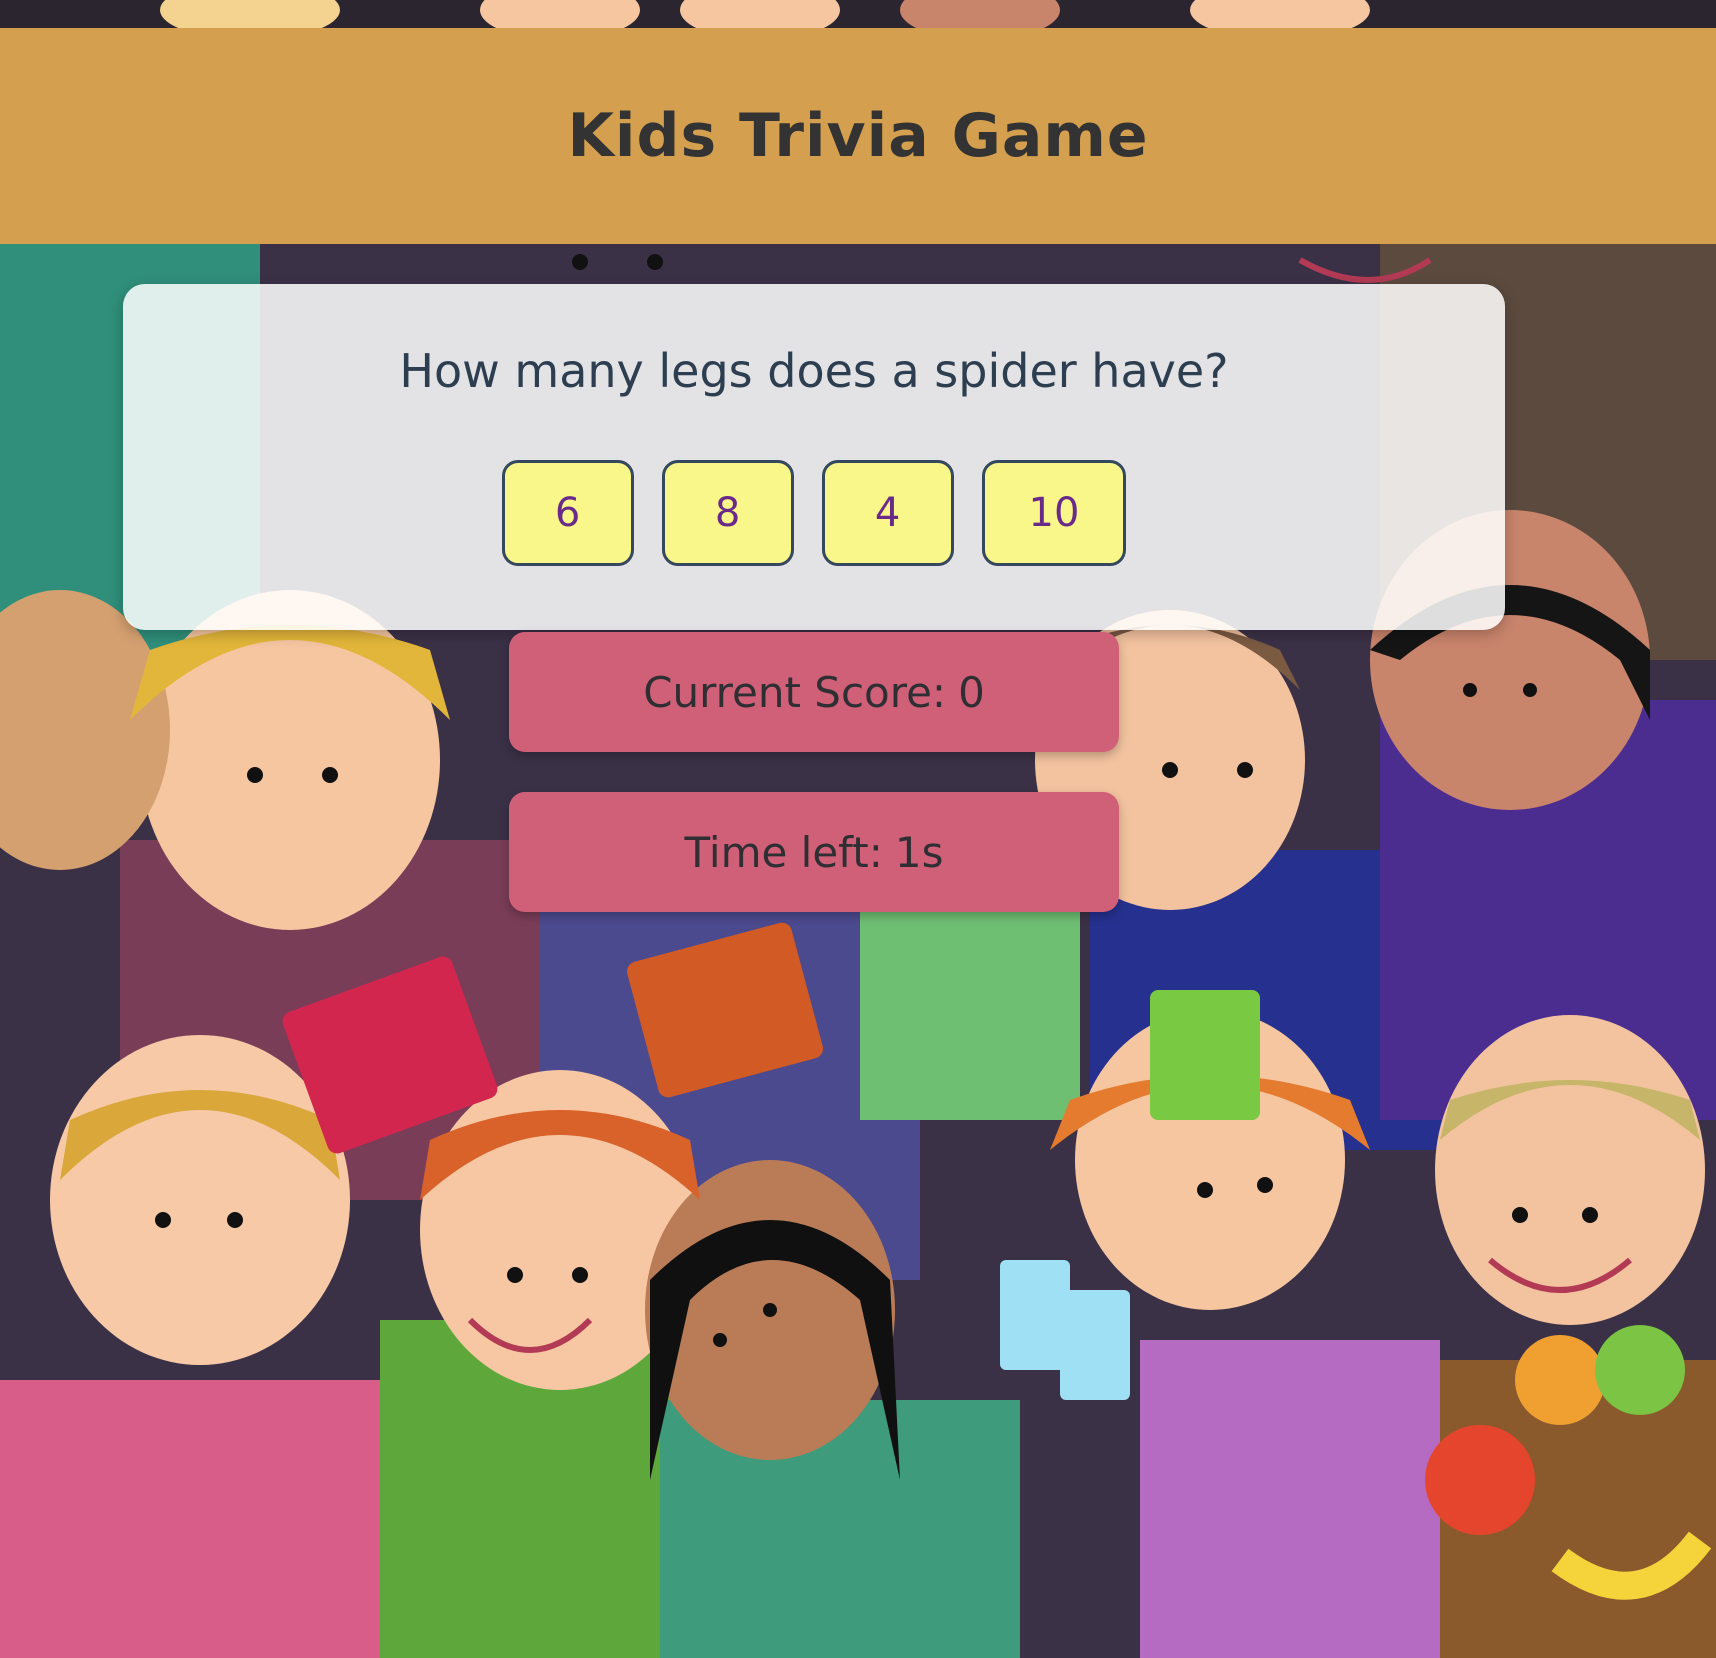  What do you see at coordinates (795, 692) in the screenshot?
I see `score-label: Current Score:` at bounding box center [795, 692].